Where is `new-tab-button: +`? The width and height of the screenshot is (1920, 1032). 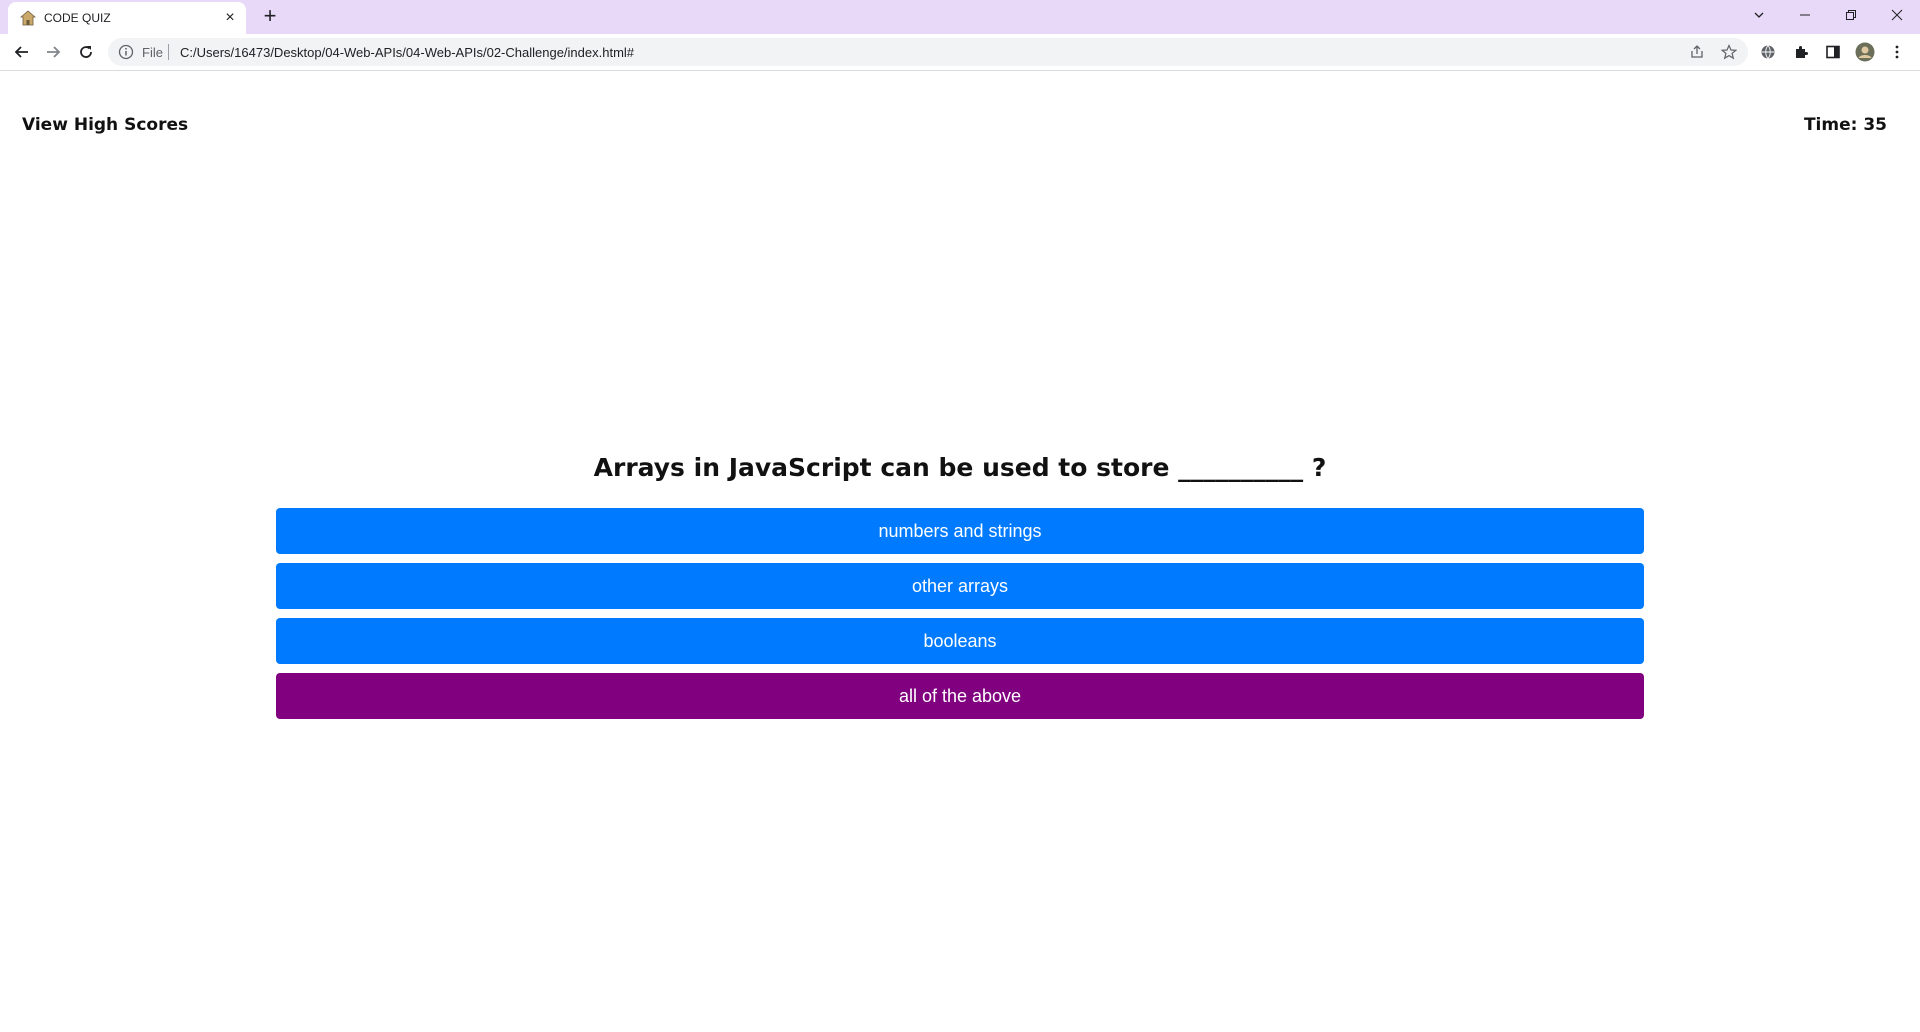 new-tab-button: + is located at coordinates (270, 16).